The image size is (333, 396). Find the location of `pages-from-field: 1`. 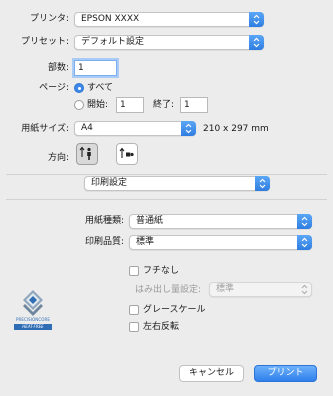

pages-from-field: 1 is located at coordinates (130, 105).